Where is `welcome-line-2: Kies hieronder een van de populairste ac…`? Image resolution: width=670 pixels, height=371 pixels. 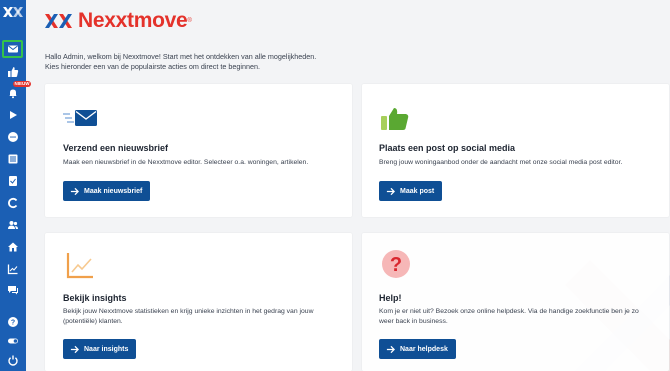 welcome-line-2: Kies hieronder een van de populairste ac… is located at coordinates (152, 66).